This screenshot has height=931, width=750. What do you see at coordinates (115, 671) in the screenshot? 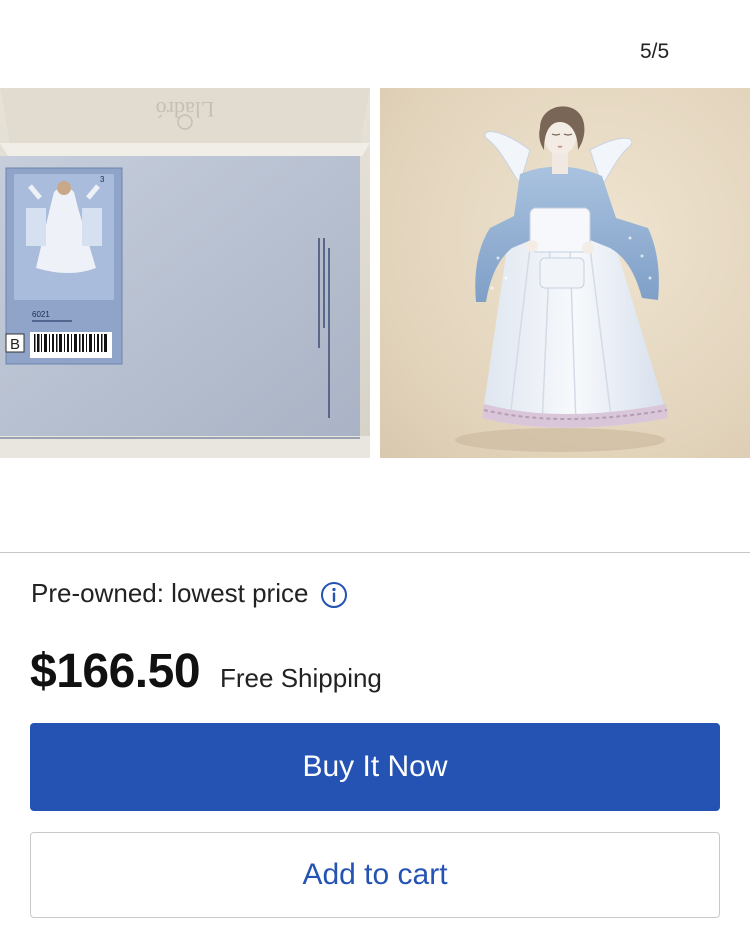
I see `item-price: $166.50` at bounding box center [115, 671].